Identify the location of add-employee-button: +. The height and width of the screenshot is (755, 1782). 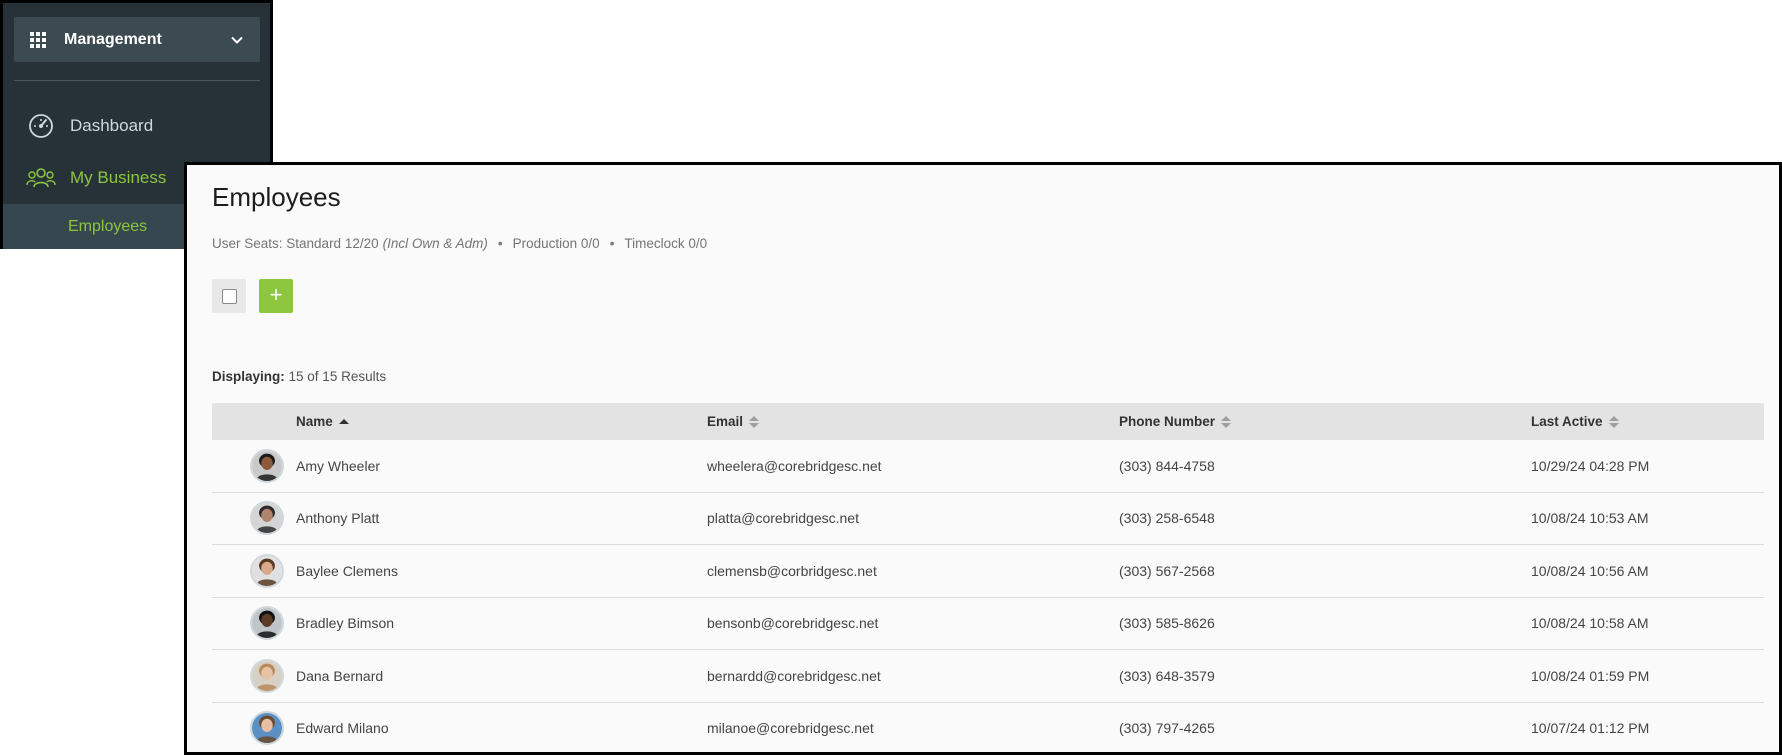
(276, 296).